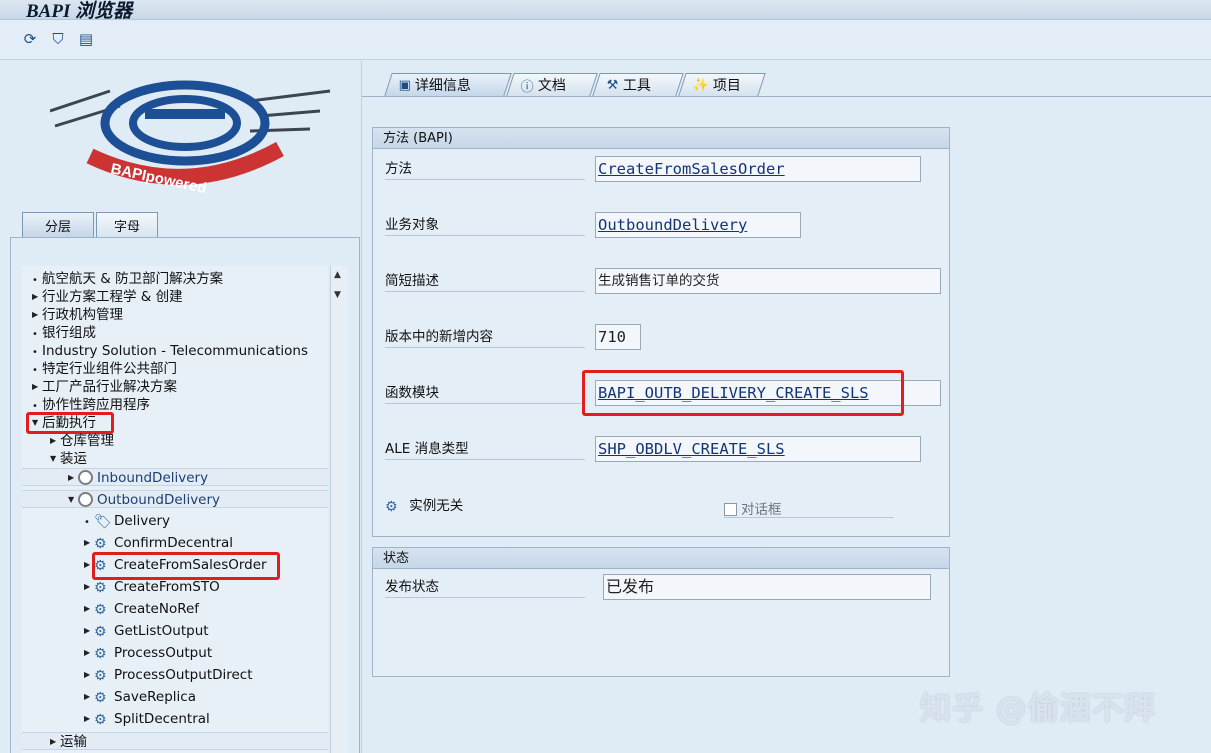 This screenshot has height=753, width=1211. I want to click on highlight-logistics, so click(70, 423).